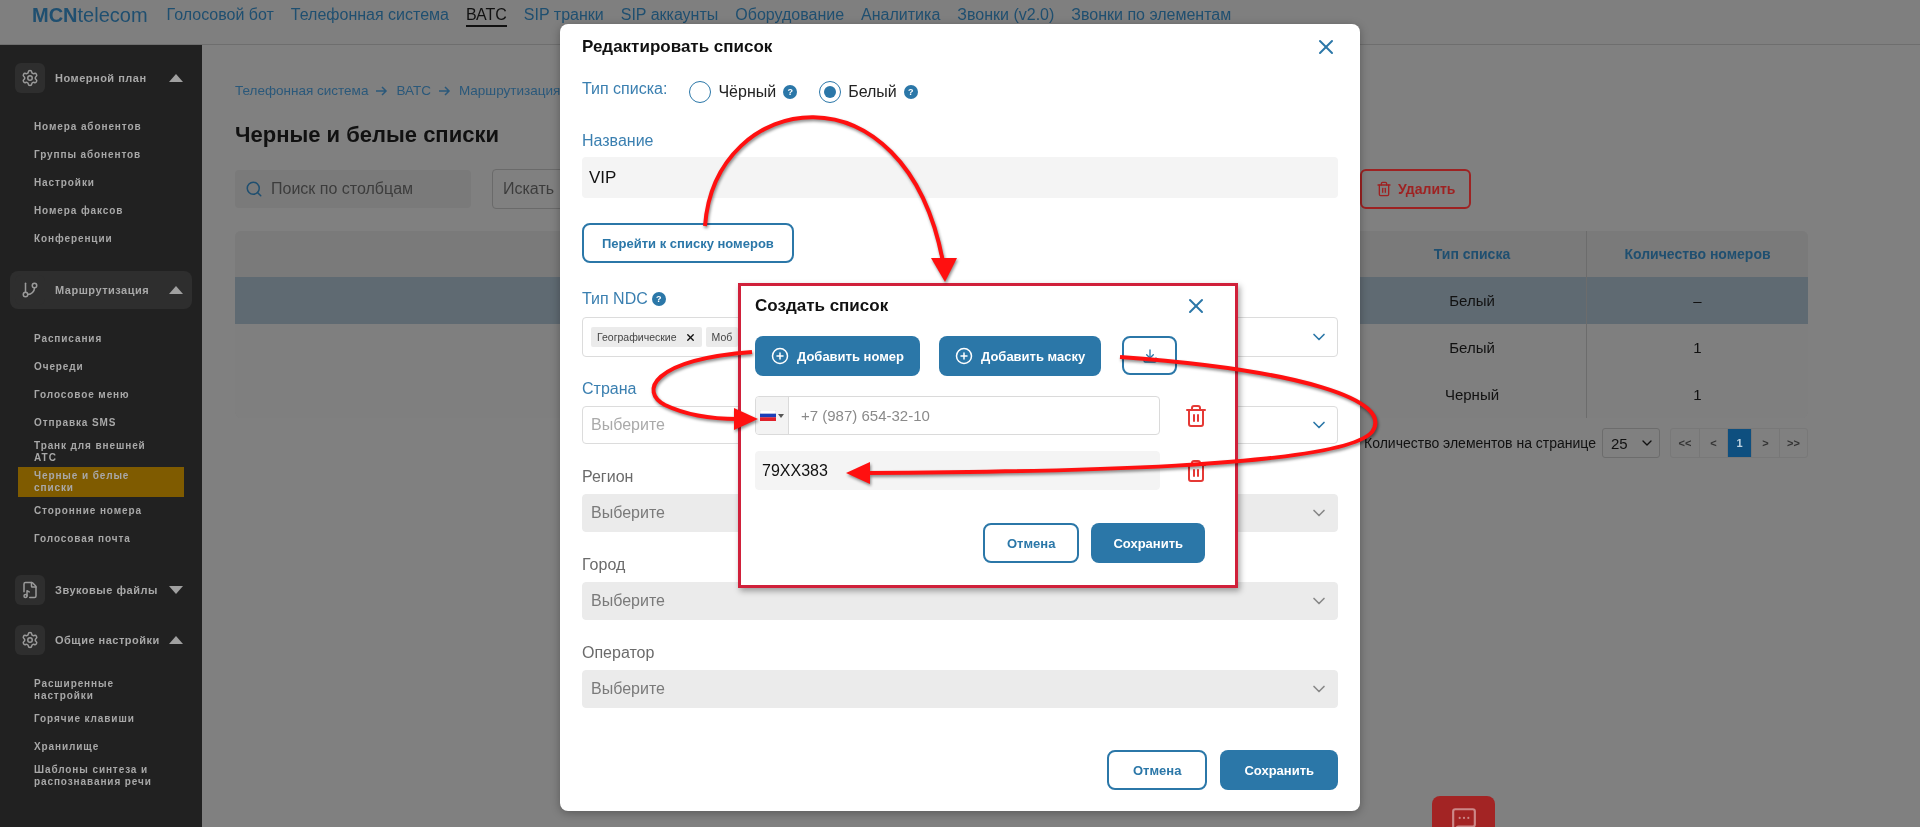  I want to click on sidebar-item: Шаблоны синтеза и распознавания речи, so click(101, 776).